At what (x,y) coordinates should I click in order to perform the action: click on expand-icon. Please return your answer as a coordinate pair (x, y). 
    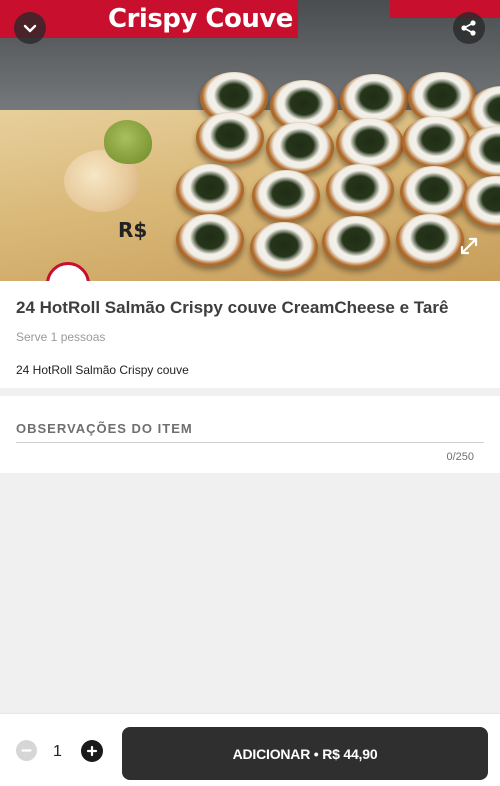
    Looking at the image, I should click on (469, 246).